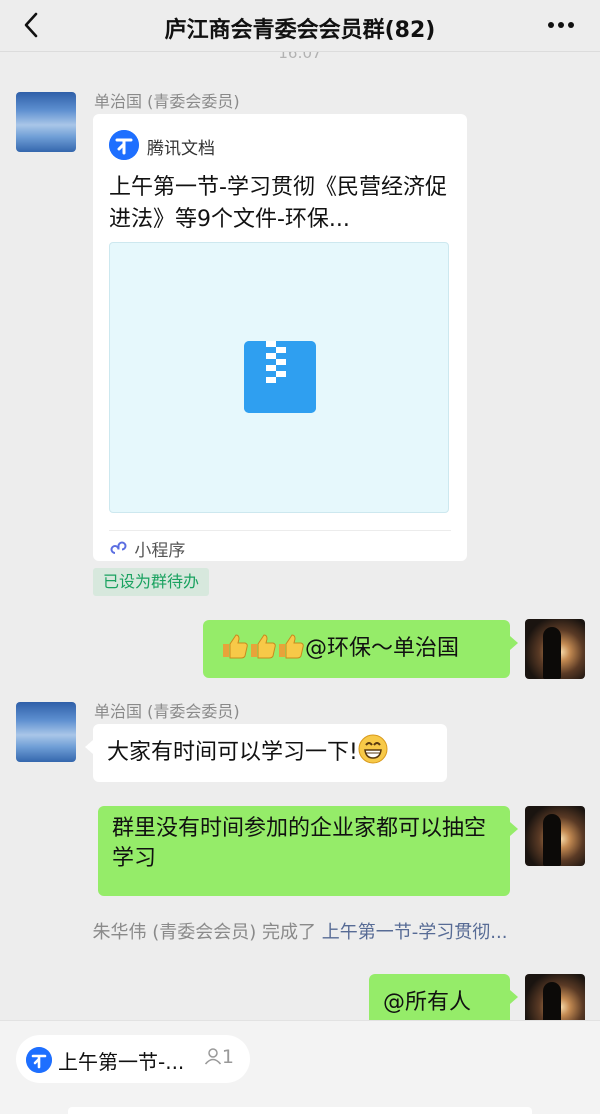 This screenshot has height=1114, width=600. I want to click on more-icon, so click(561, 25).